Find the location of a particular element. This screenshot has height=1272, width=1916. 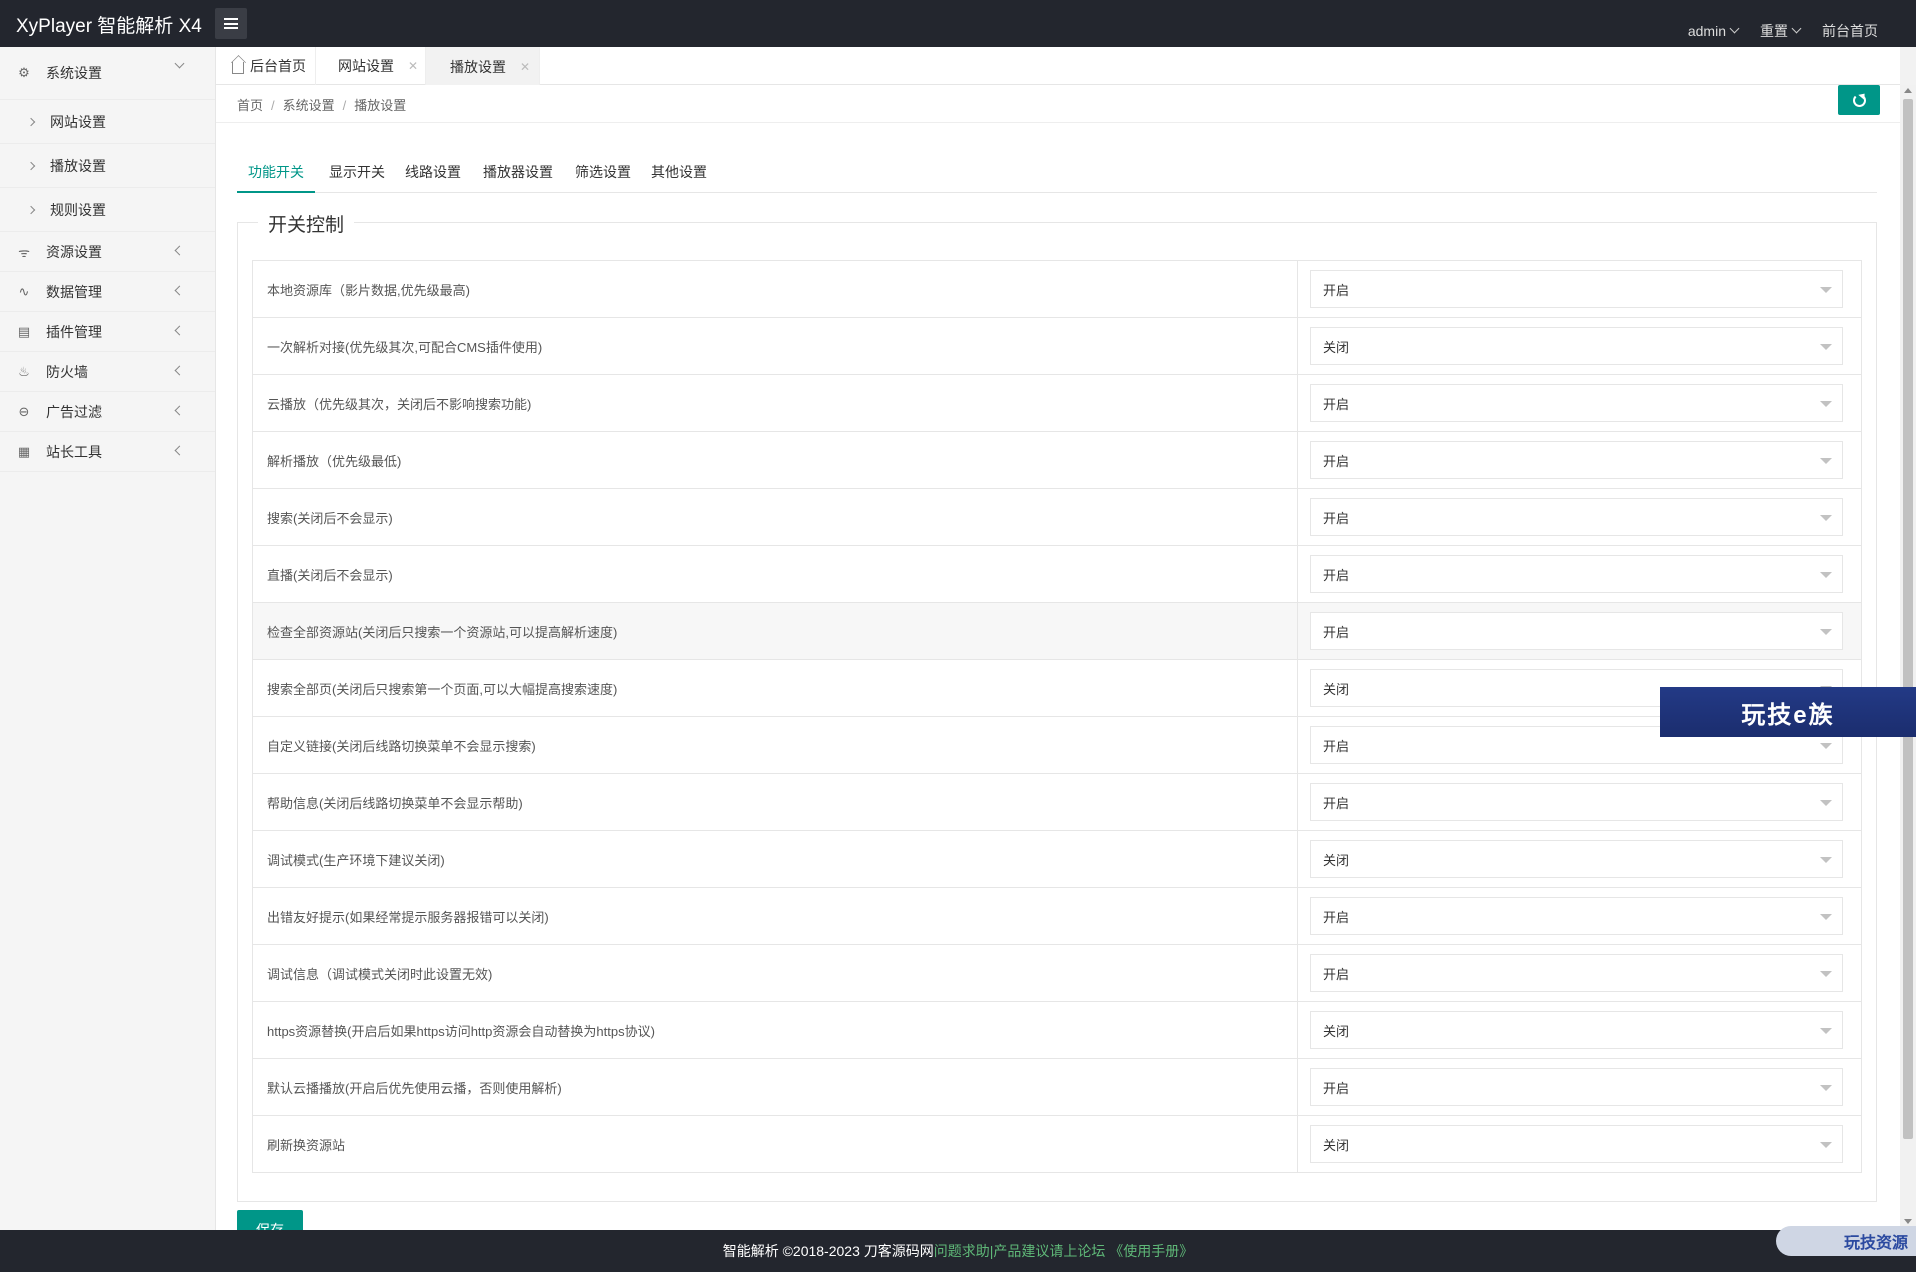

settings-tabs: 功能开关 显示开关 线路设置 播放器设置 筛选设置 其他设置 is located at coordinates (1057, 172).